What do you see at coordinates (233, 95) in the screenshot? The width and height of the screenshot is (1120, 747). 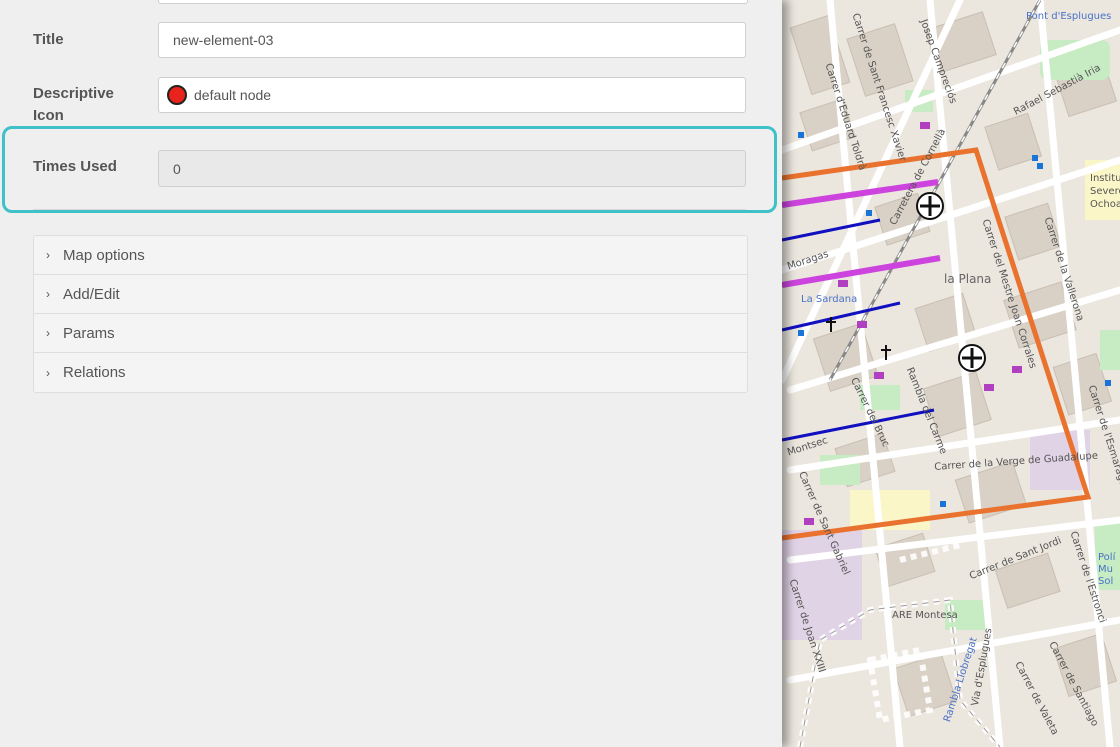 I see `descriptive-icon-value: default node` at bounding box center [233, 95].